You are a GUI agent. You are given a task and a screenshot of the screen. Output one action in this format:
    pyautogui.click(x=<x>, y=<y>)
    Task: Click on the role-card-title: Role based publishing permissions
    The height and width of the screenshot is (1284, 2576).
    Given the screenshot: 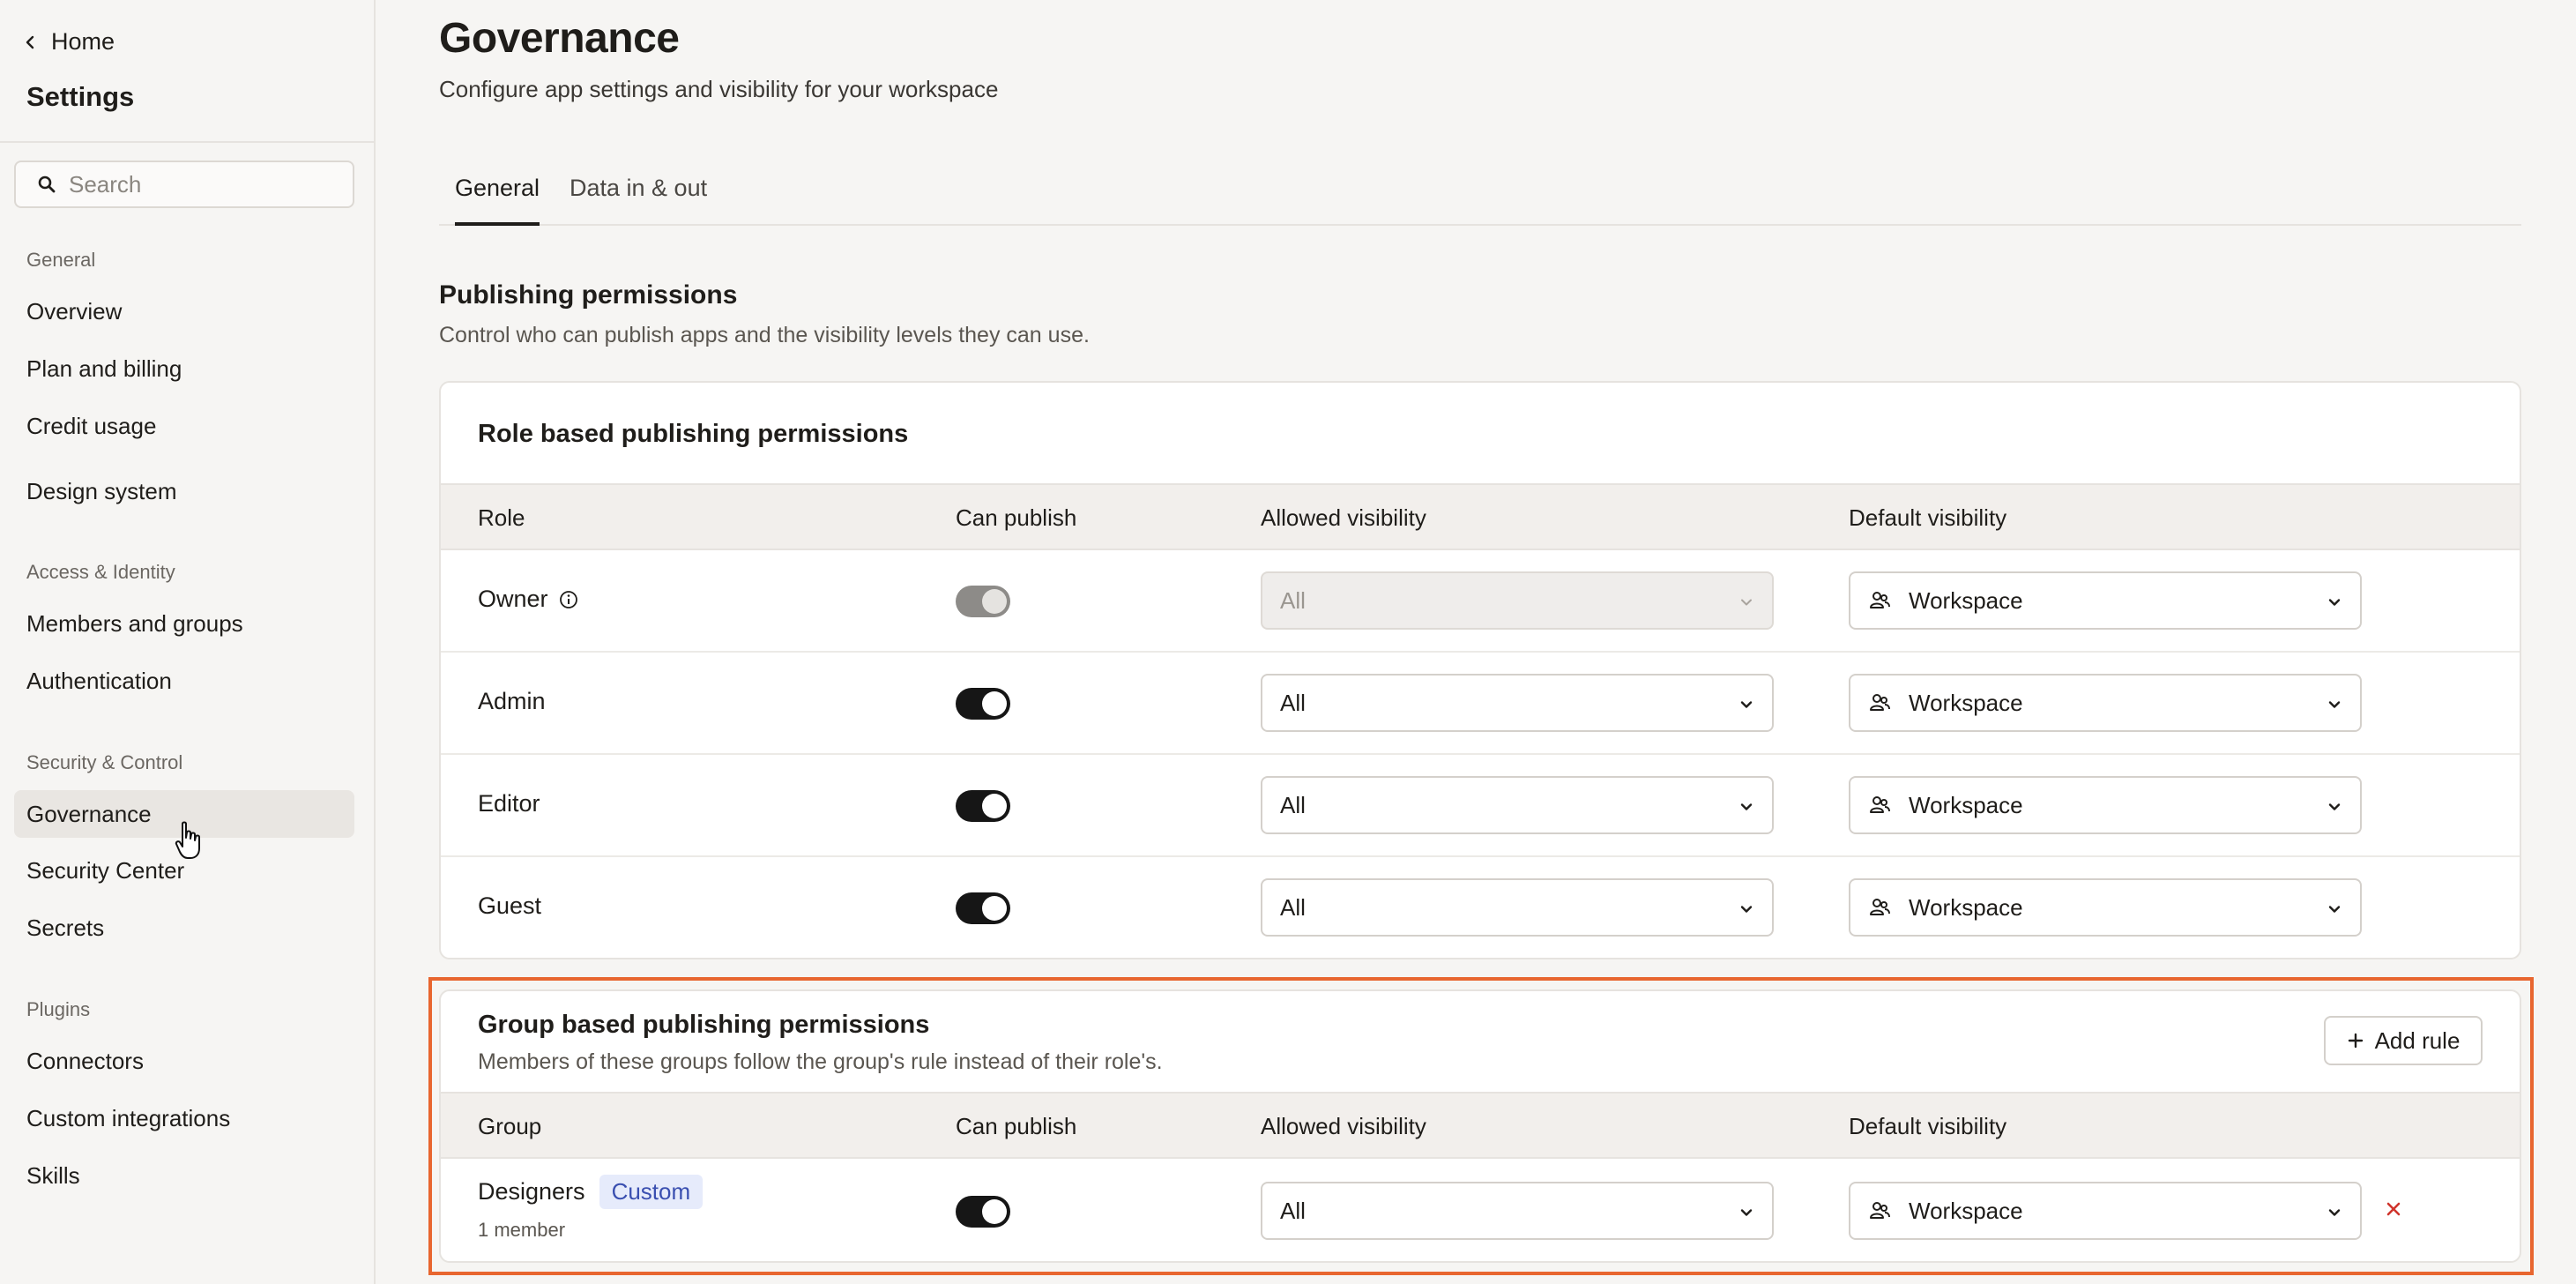 What is the action you would take?
    pyautogui.click(x=694, y=434)
    